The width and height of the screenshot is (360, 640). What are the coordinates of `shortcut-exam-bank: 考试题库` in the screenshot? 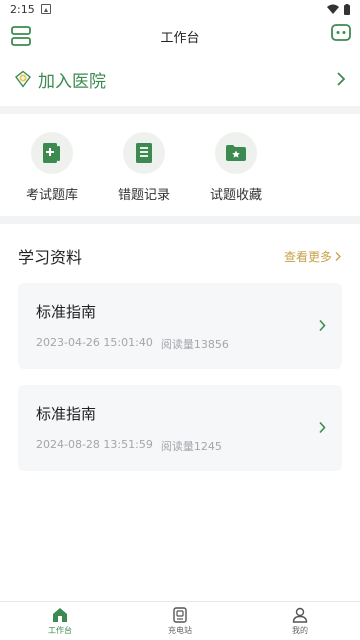 It's located at (52, 166).